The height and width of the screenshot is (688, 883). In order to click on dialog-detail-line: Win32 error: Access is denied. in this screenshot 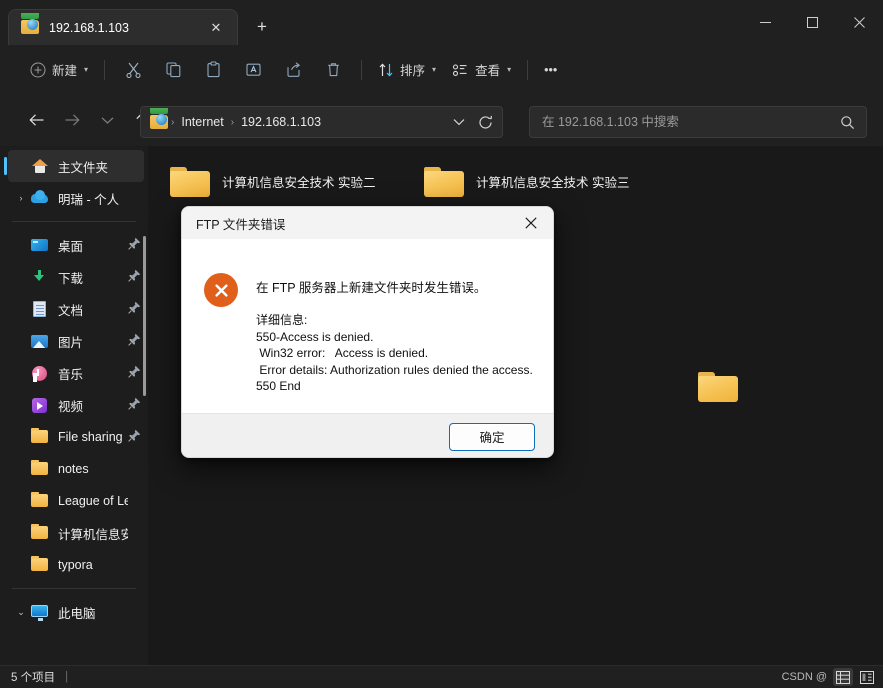, I will do `click(342, 353)`.